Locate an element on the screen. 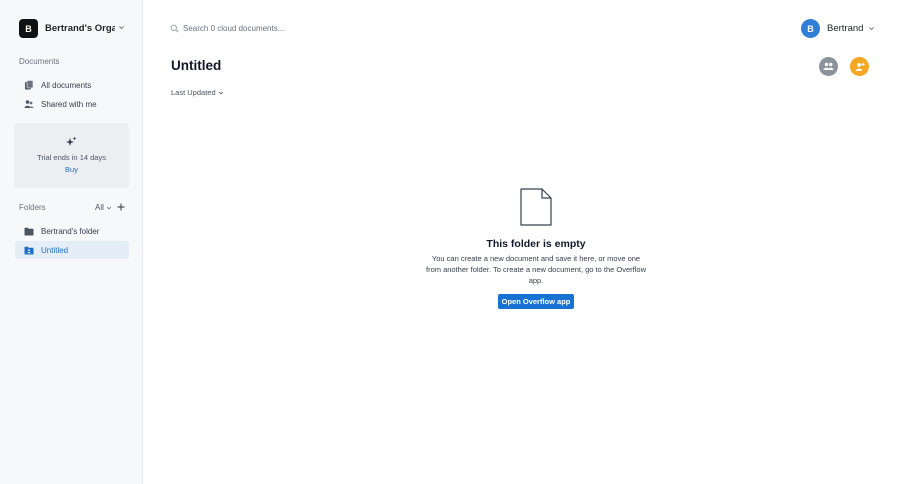  open-overflow-app-button: Open Overflow app is located at coordinates (536, 301).